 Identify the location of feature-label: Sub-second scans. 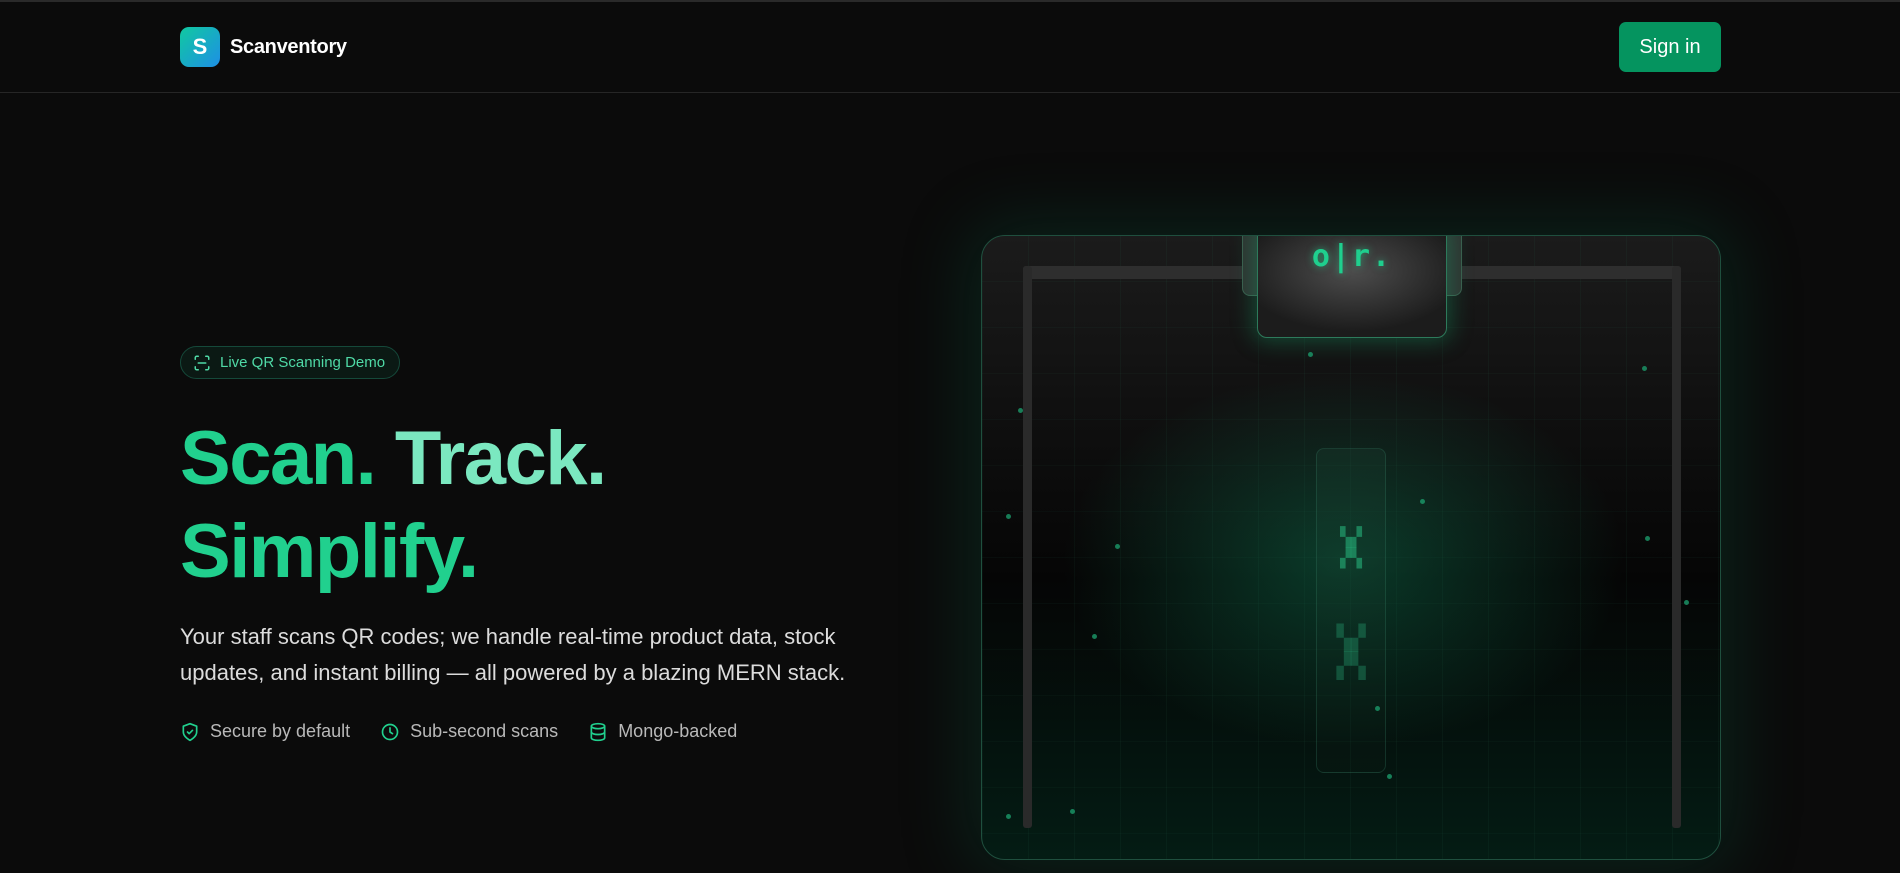
(484, 731).